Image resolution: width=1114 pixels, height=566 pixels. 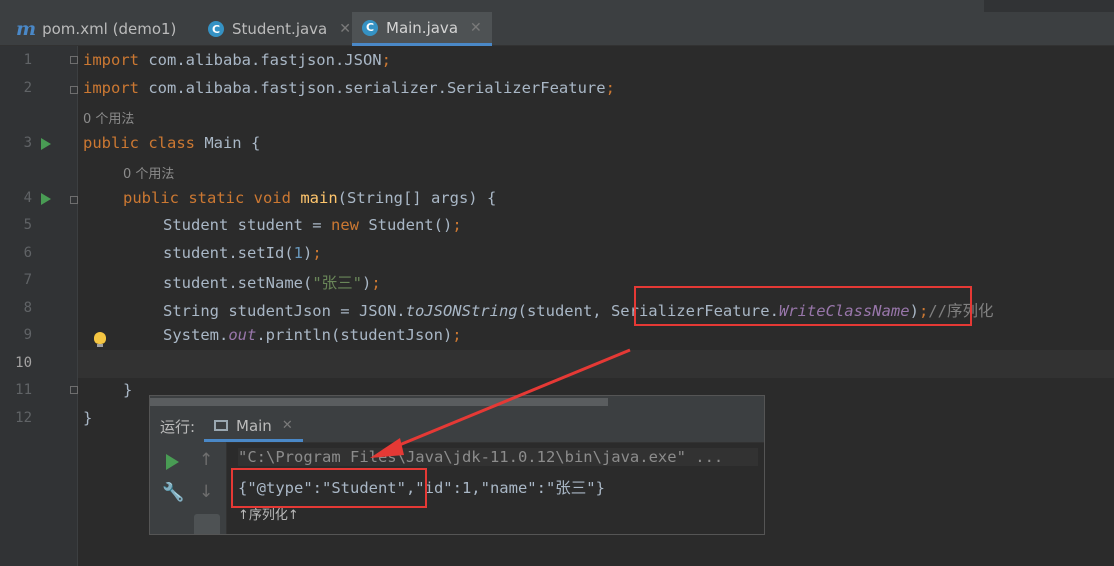 I want to click on horizontal-scrollbar, so click(x=457, y=402).